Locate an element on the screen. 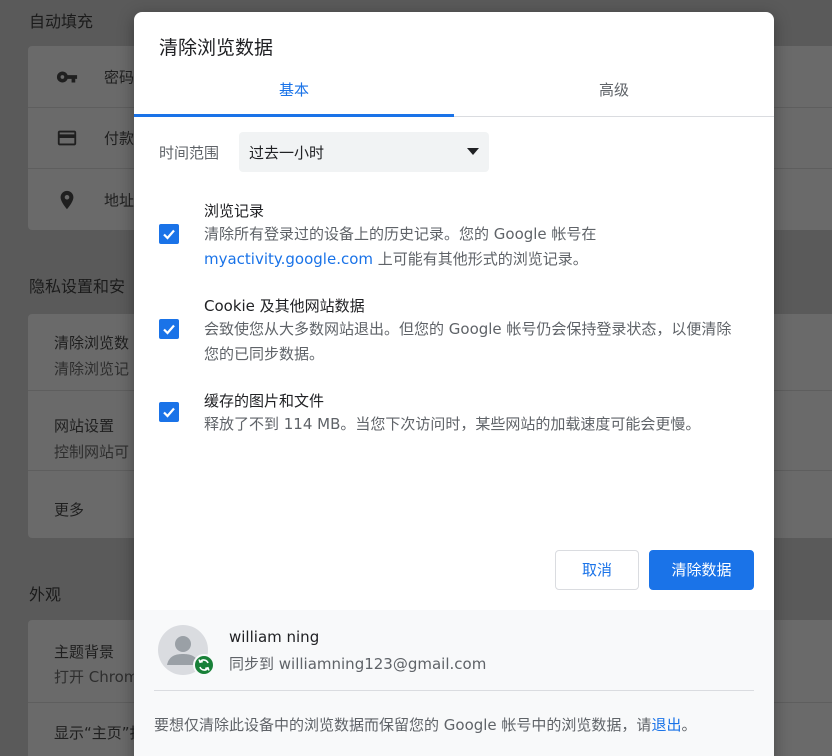  sign-out-note-end: 。 is located at coordinates (689, 725).